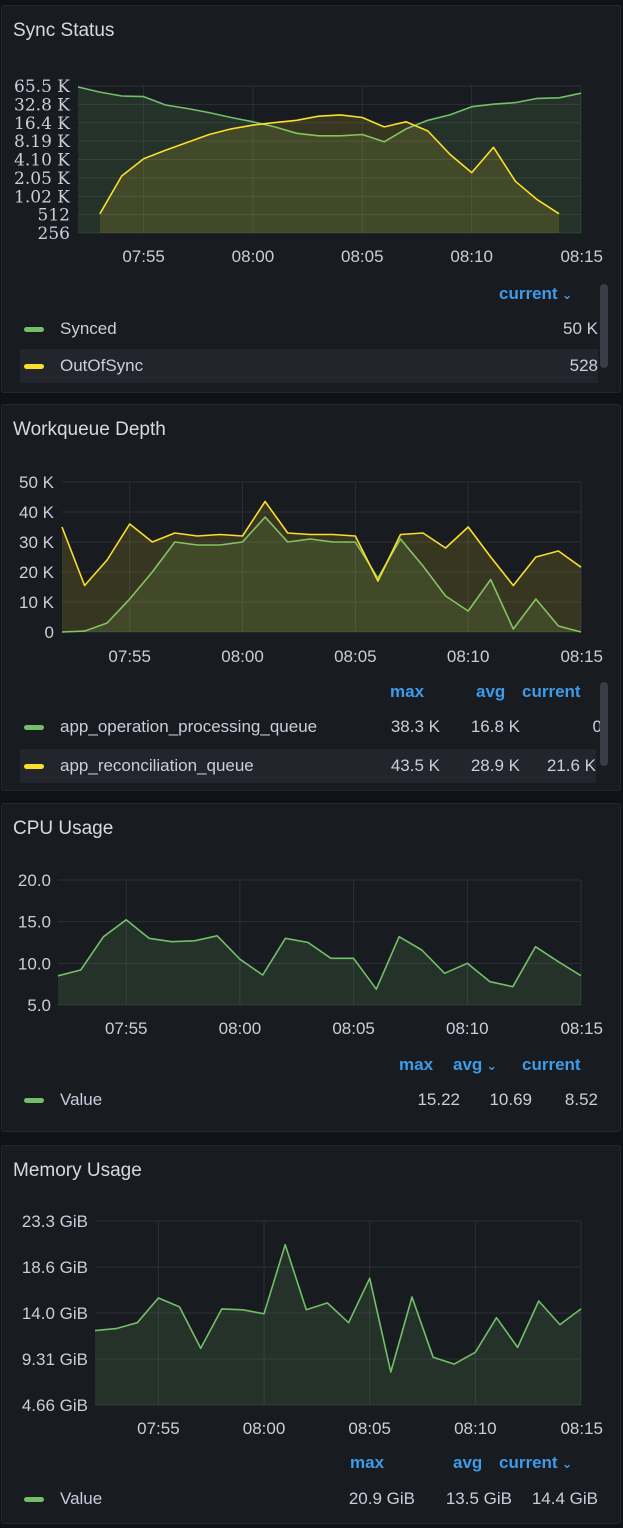 The height and width of the screenshot is (1528, 623). I want to click on legend-avg-value: 10.69, so click(510, 1099).